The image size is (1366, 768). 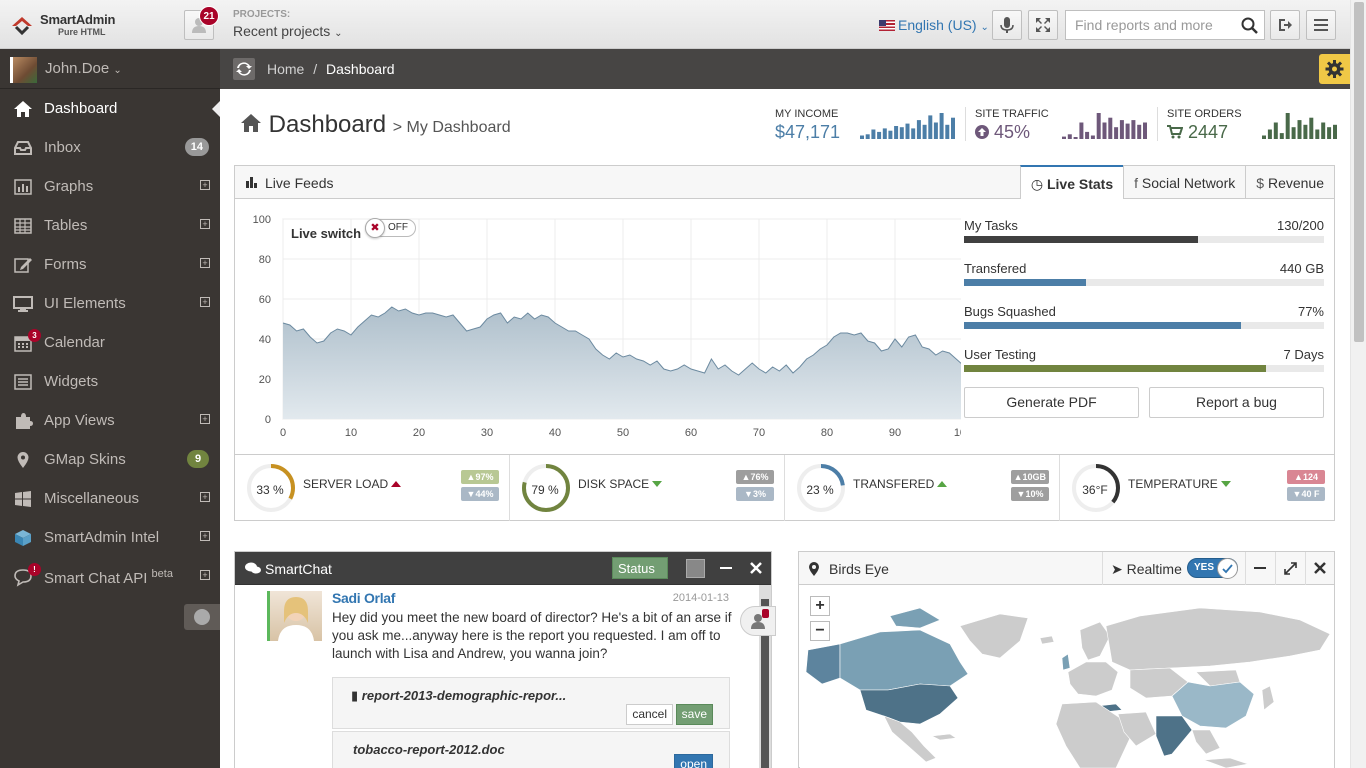 I want to click on x-tick-label: 100, so click(x=957, y=433).